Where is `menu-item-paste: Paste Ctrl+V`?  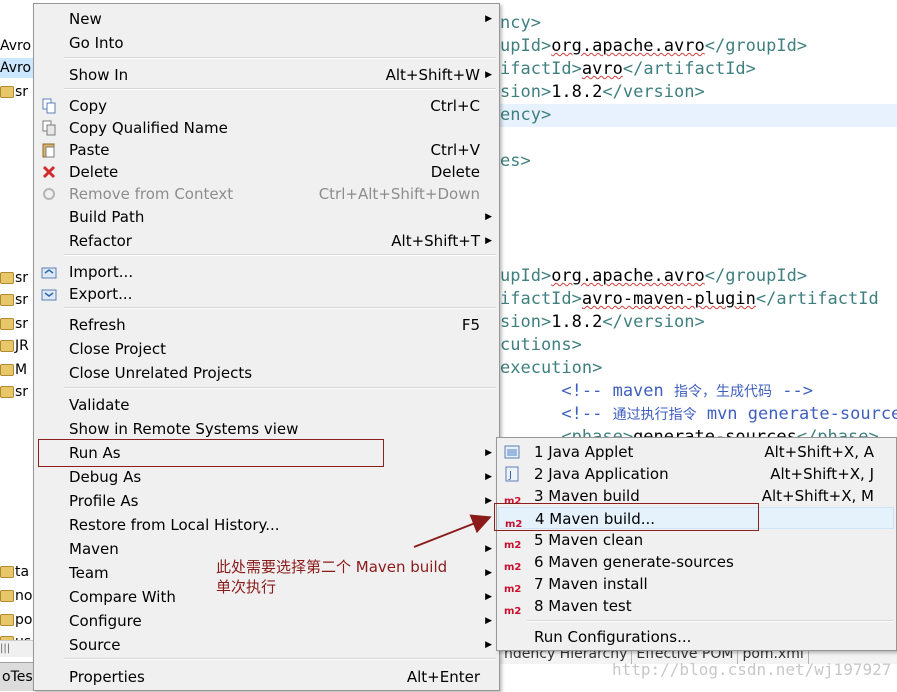
menu-item-paste: Paste Ctrl+V is located at coordinates (266, 150).